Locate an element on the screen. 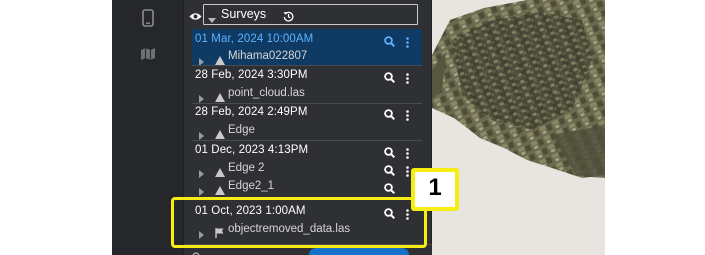 This screenshot has width=705, height=255. survey-date: 28 Feb, 2024 3:30PM is located at coordinates (251, 75).